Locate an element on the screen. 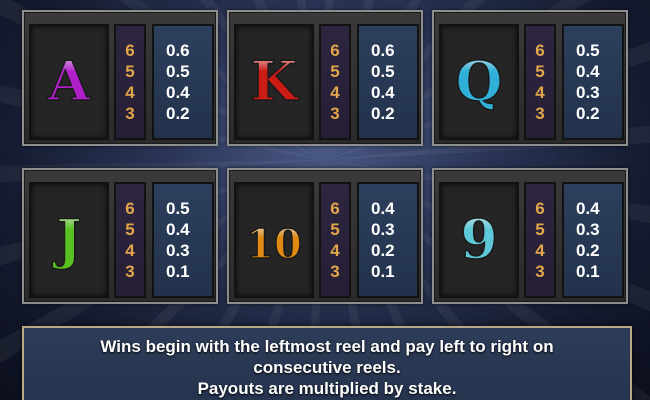 Image resolution: width=650 pixels, height=400 pixels. cyan-letter-q-icon: Q is located at coordinates (479, 81).